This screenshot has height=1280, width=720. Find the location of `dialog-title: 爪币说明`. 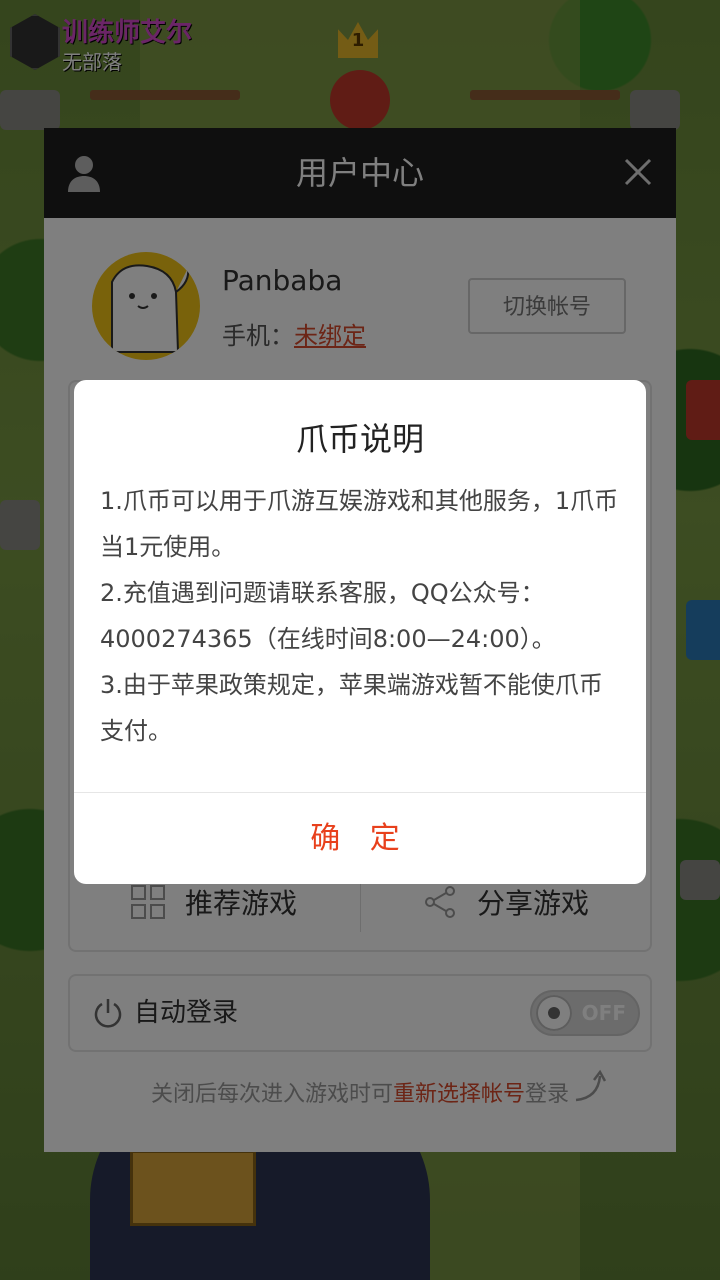

dialog-title: 爪币说明 is located at coordinates (359, 439).